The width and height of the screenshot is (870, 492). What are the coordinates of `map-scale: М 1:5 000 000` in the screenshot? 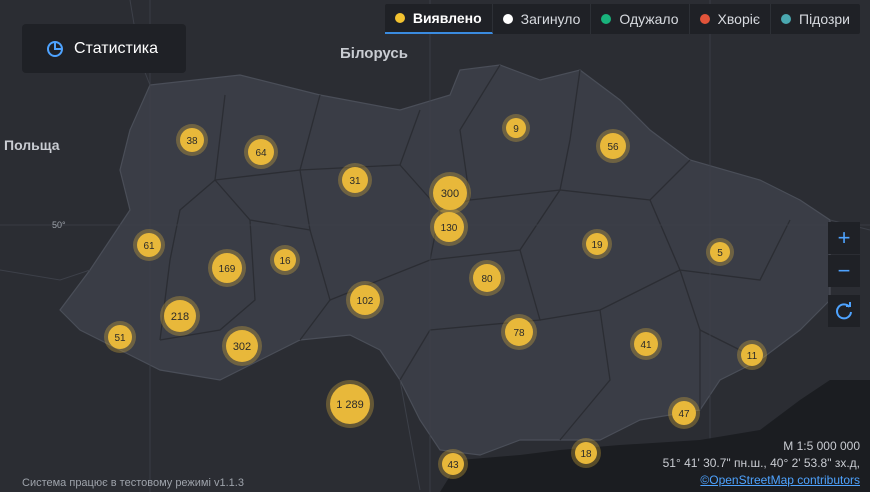 It's located at (821, 446).